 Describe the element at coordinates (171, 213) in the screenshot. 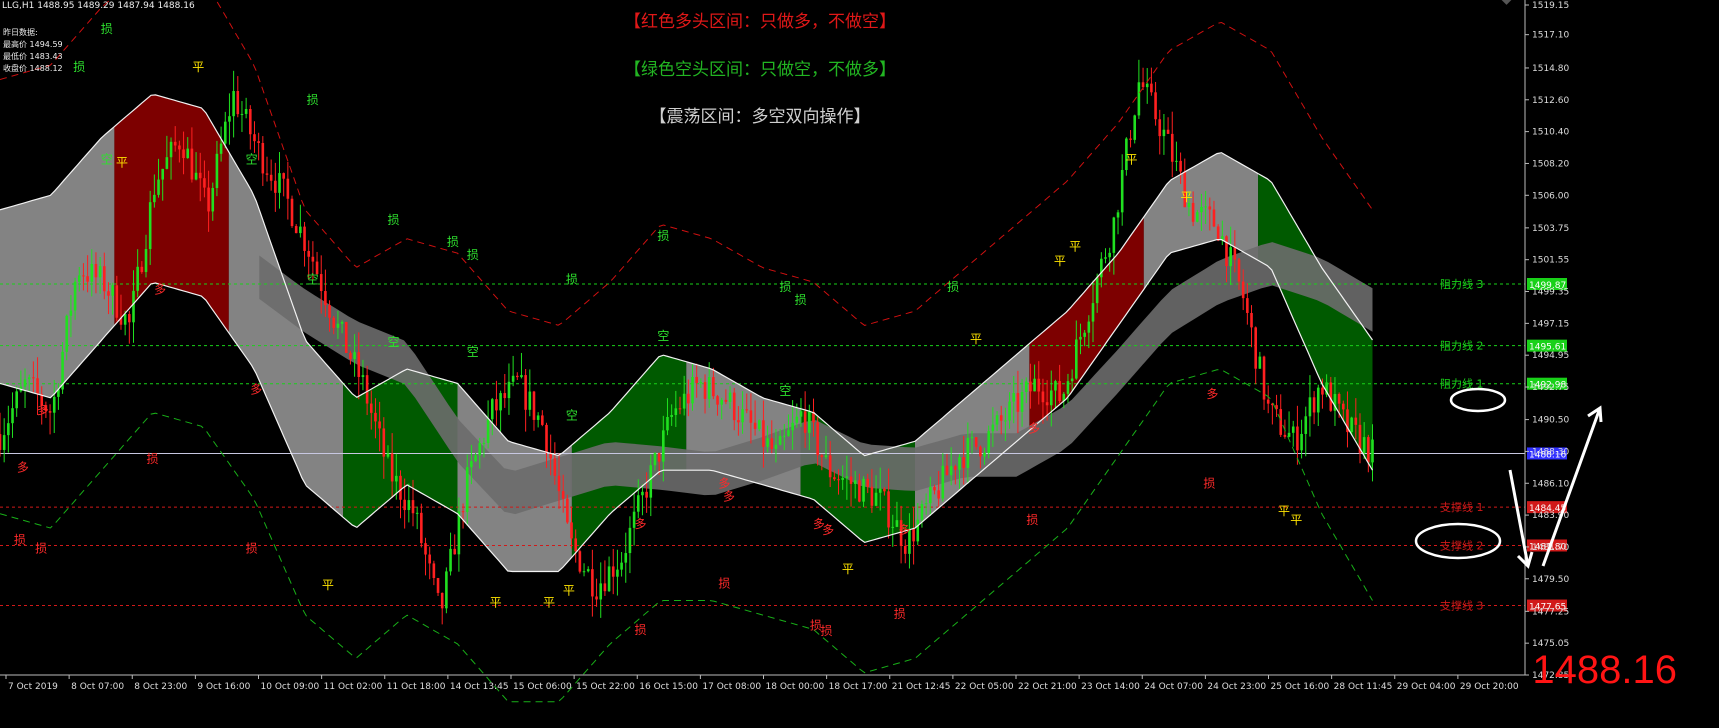

I see `zone-bull` at that location.